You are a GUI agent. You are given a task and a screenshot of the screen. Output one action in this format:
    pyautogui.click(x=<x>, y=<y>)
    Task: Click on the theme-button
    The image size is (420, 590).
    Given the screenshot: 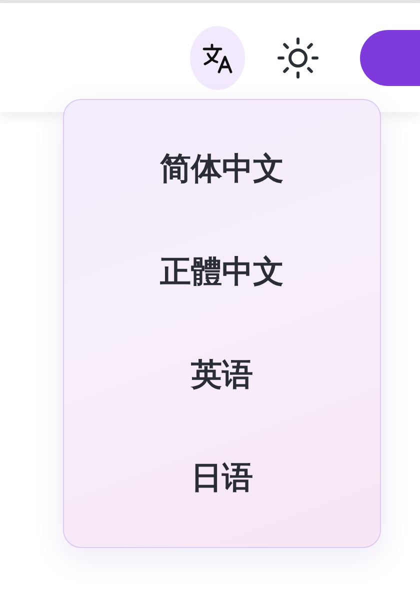 What is the action you would take?
    pyautogui.click(x=298, y=58)
    